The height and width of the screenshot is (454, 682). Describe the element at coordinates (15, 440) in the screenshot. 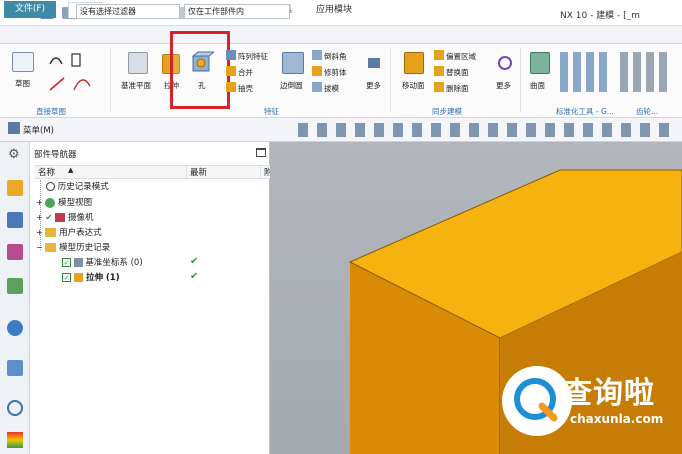

I see `system-materials-icon` at that location.